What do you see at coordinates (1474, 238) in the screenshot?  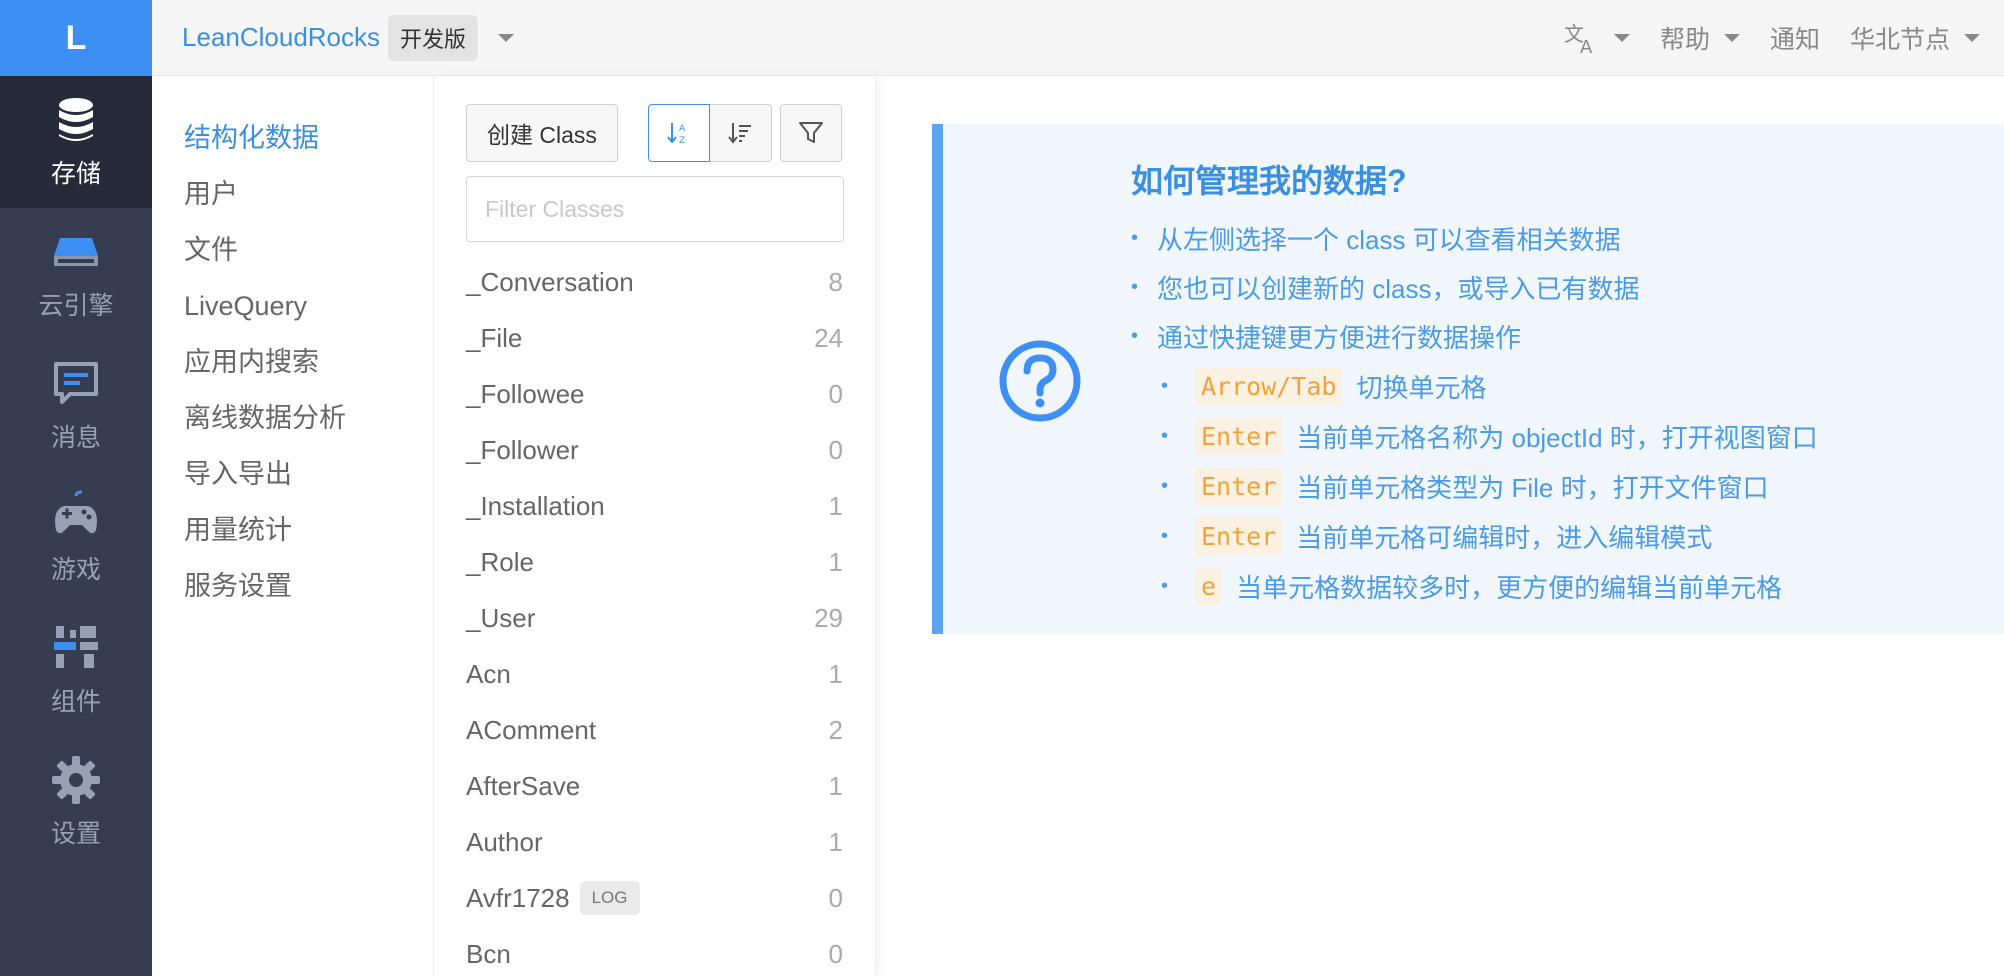 I see `tip-item: • 从左侧选择一个 class 可以查看相关数据` at bounding box center [1474, 238].